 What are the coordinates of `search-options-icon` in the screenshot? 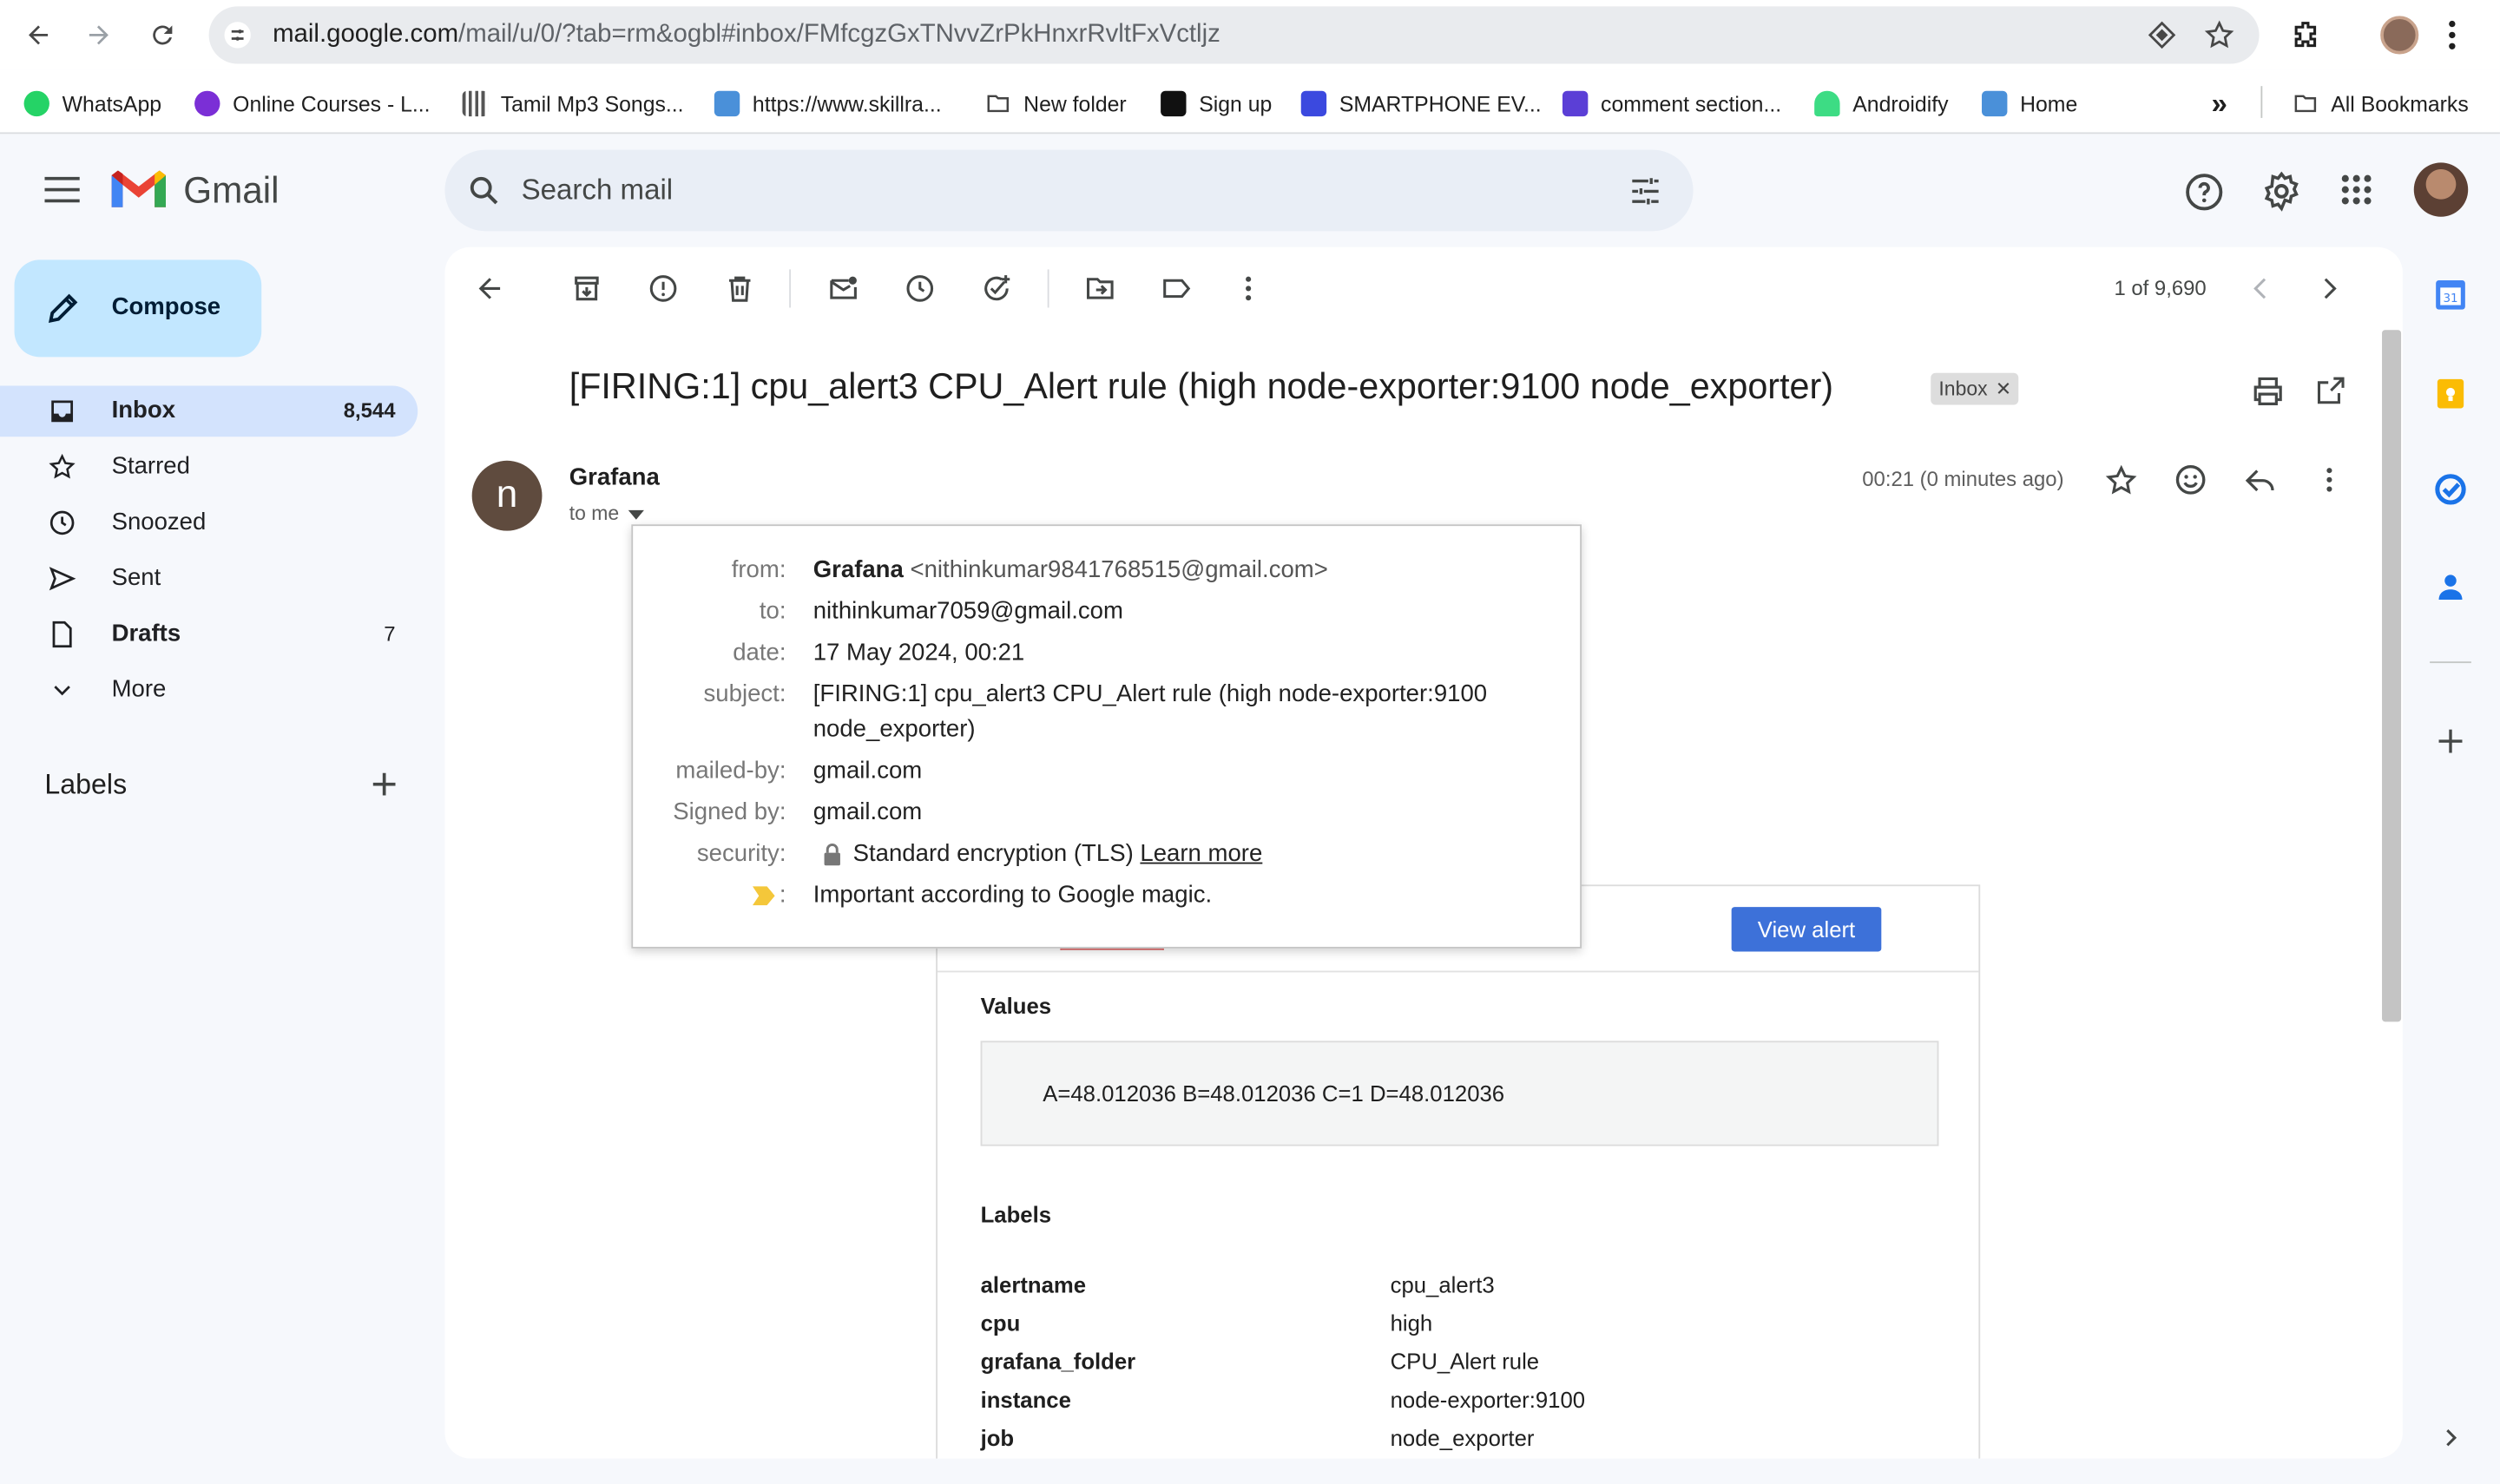 It's located at (1645, 191).